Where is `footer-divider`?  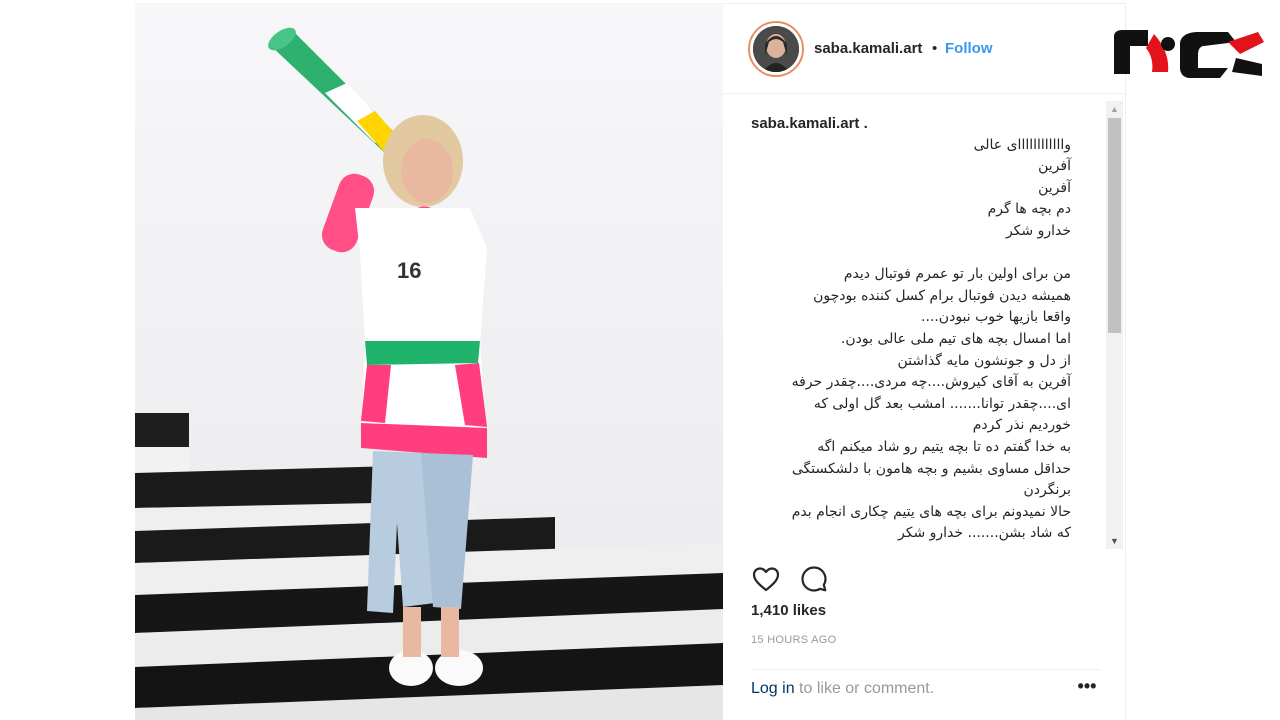
footer-divider is located at coordinates (926, 669).